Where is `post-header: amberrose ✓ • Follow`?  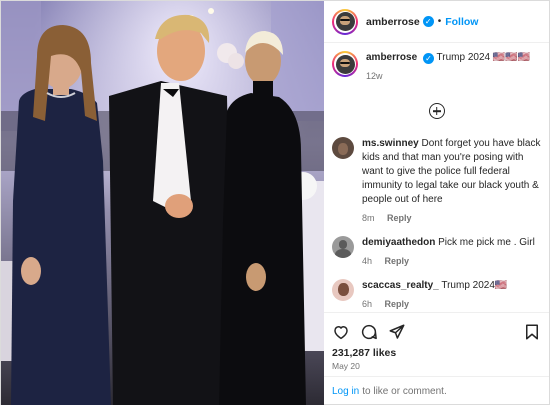
post-header: amberrose ✓ • Follow is located at coordinates (436, 22).